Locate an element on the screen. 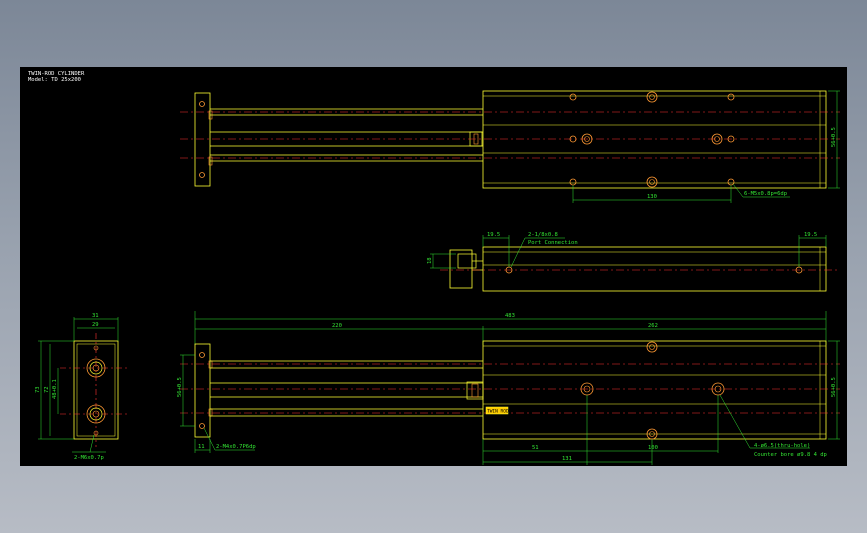 This screenshot has width=867, height=533. callout-port: 2-1/8x0.8 is located at coordinates (543, 235).